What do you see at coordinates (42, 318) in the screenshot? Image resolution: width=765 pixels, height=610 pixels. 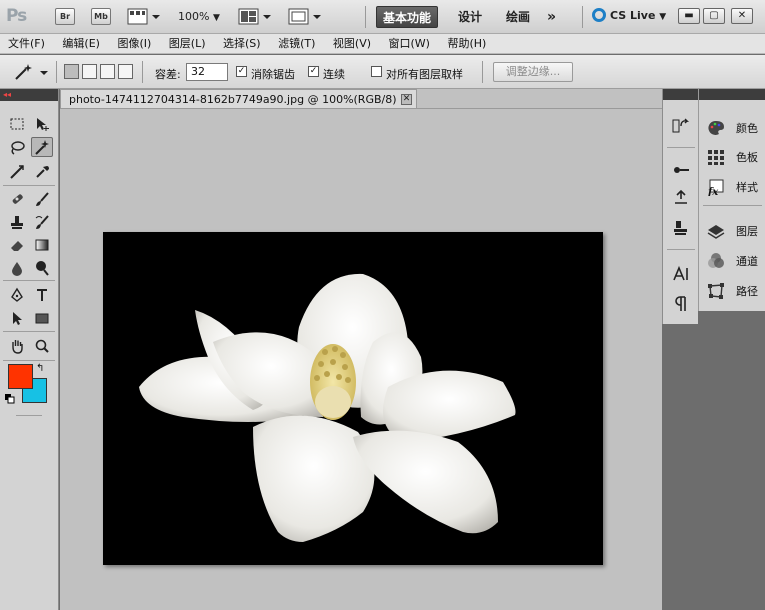 I see `rectangle-tool` at bounding box center [42, 318].